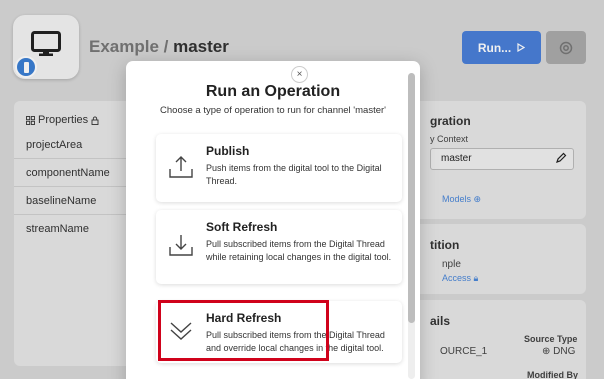 Image resolution: width=604 pixels, height=379 pixels. I want to click on download-icon, so click(181, 245).